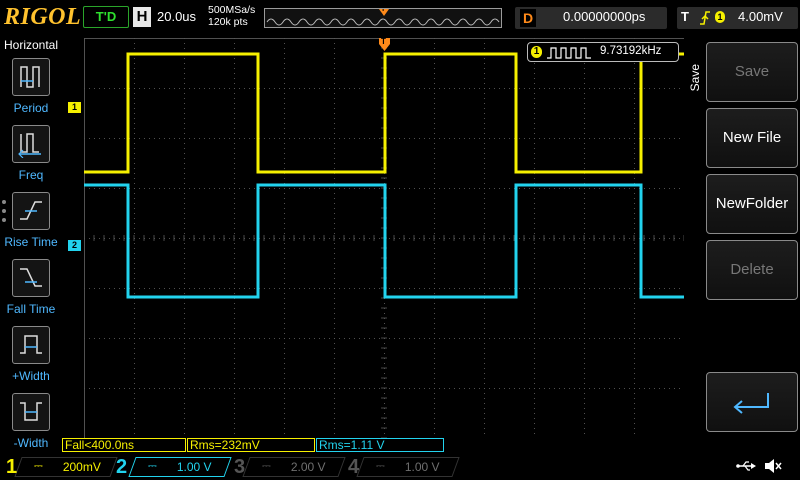 This screenshot has height=480, width=800. I want to click on menu-section-label: Save, so click(695, 78).